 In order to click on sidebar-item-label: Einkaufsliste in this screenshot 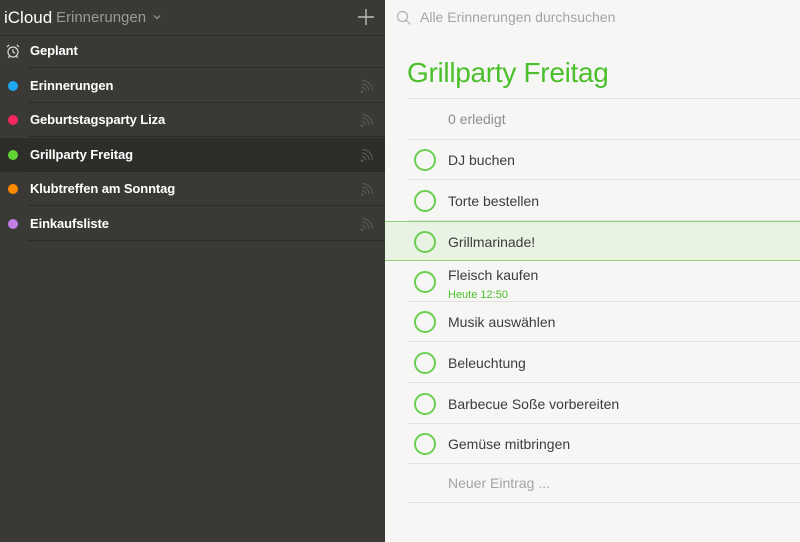, I will do `click(69, 223)`.